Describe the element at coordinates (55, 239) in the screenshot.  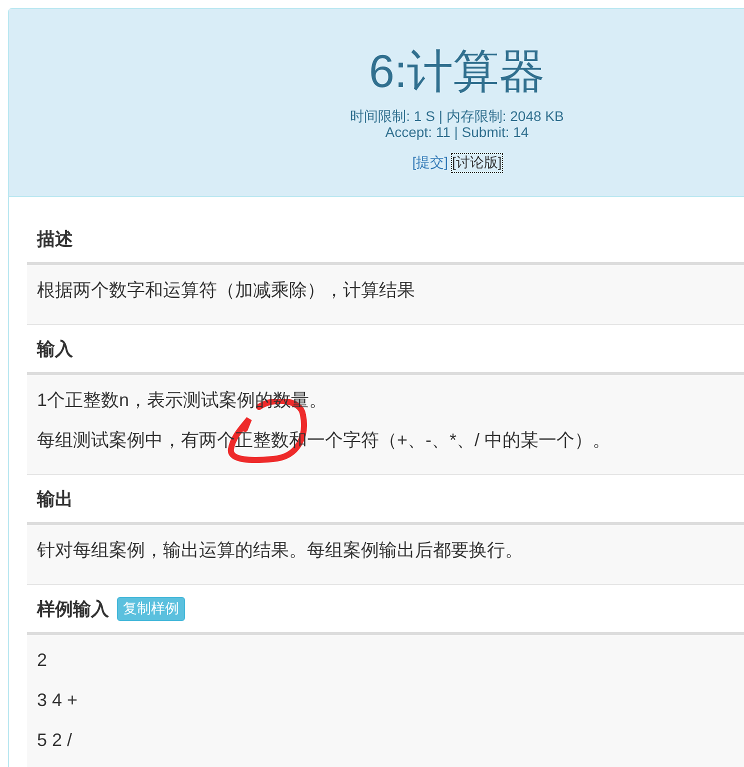
I see `section-heading: 描述` at that location.